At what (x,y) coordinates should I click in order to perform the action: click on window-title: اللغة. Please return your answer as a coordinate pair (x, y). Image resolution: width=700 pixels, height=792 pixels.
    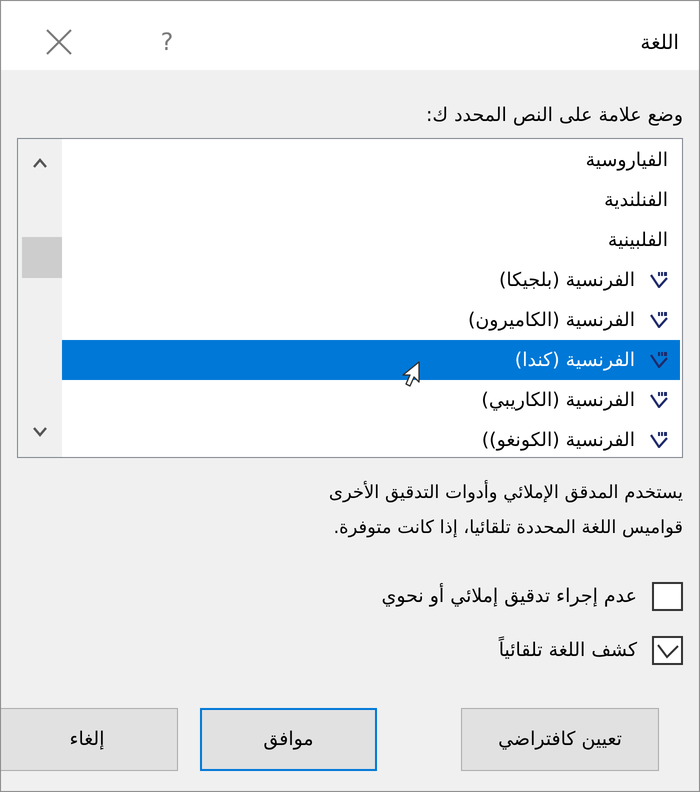
    Looking at the image, I should click on (659, 42).